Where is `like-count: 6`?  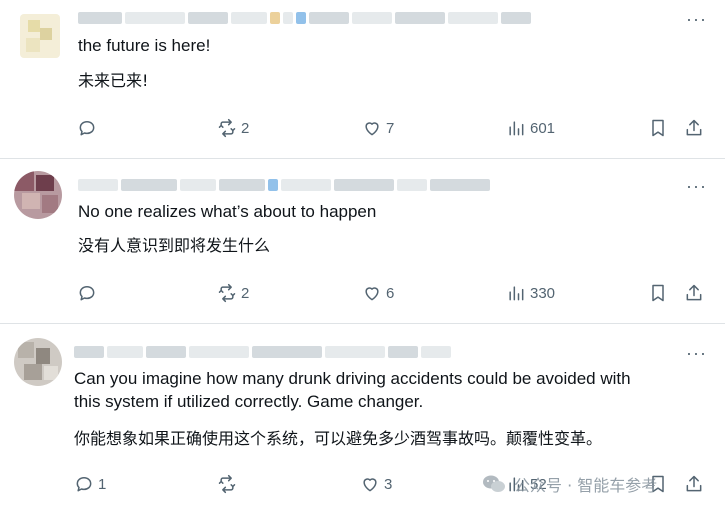
like-count: 6 is located at coordinates (390, 293).